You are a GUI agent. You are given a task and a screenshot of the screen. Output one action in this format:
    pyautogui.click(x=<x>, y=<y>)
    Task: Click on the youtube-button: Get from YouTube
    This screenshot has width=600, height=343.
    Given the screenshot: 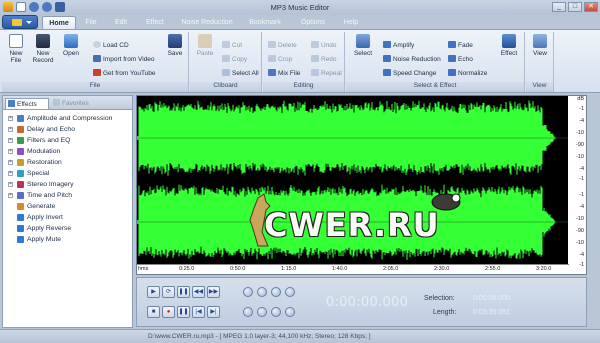 What is the action you would take?
    pyautogui.click(x=124, y=73)
    